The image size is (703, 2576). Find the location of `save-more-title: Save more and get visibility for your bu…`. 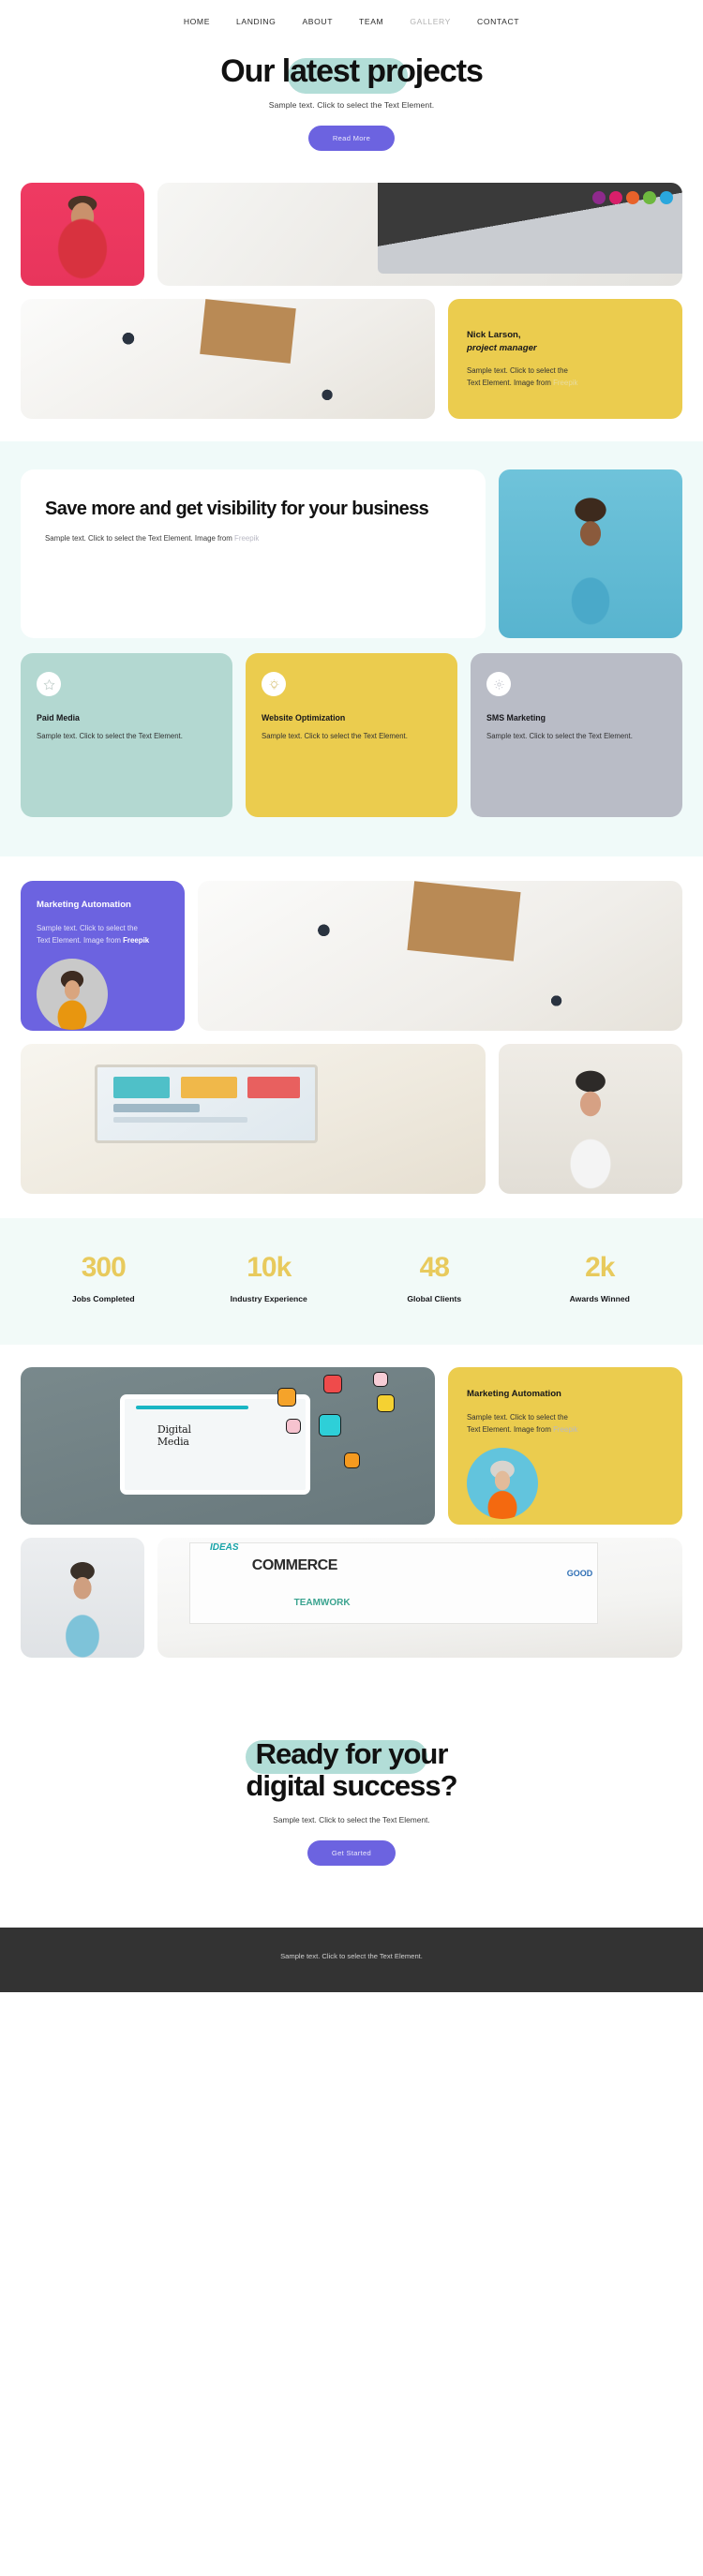

save-more-title: Save more and get visibility for your bu… is located at coordinates (237, 509).